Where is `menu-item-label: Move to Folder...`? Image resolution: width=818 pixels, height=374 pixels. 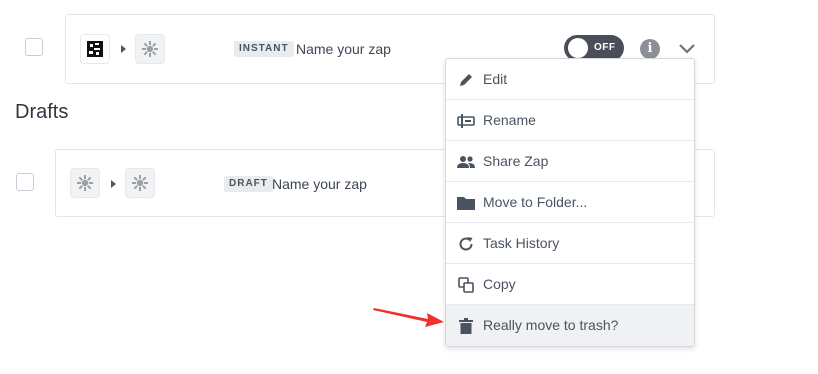
menu-item-label: Move to Folder... is located at coordinates (535, 202).